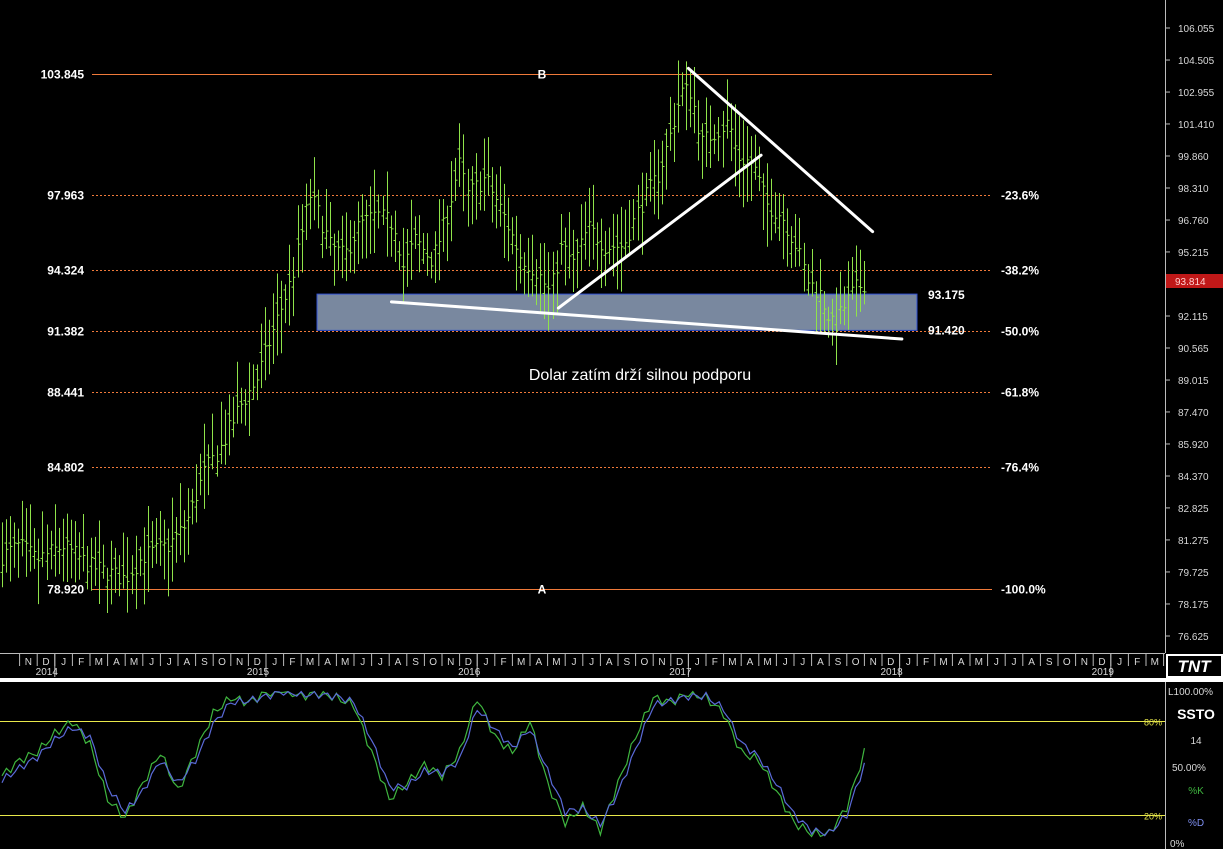 Image resolution: width=1223 pixels, height=849 pixels. Describe the element at coordinates (1177, 844) in the screenshot. I see `ind-bottom-label: 0%` at that location.